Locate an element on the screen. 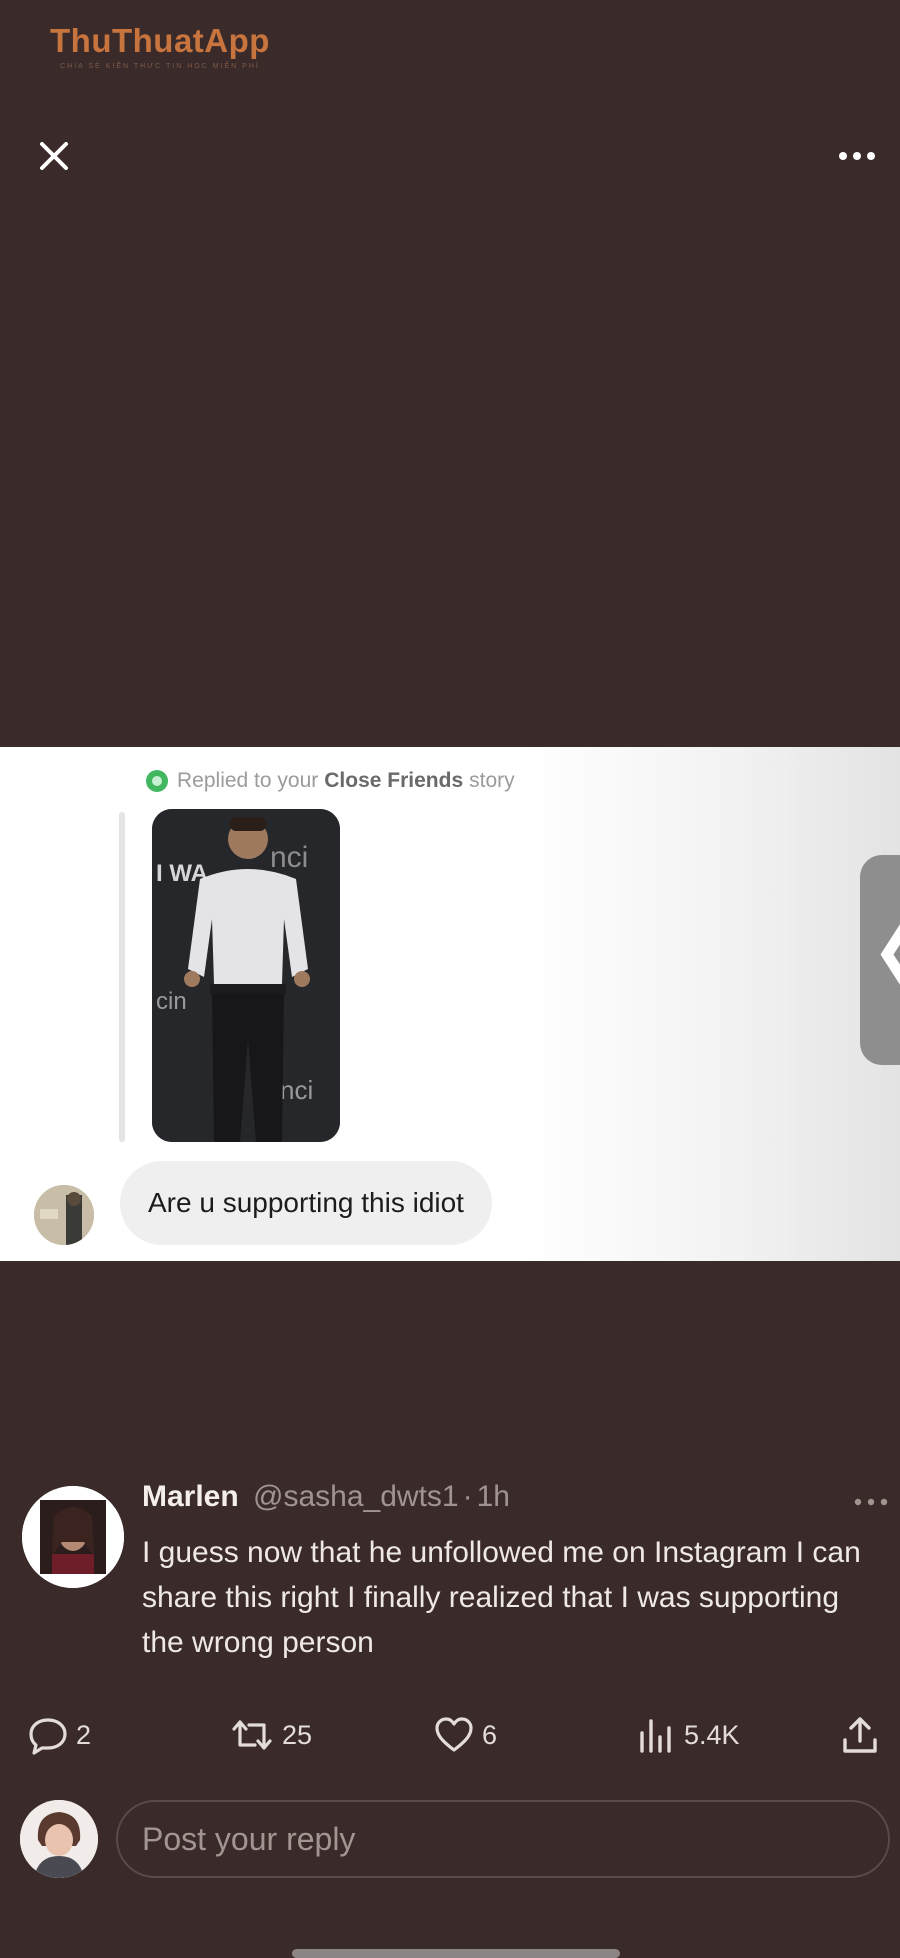 Image resolution: width=900 pixels, height=1958 pixels. chevron-left-icon: ❮ is located at coordinates (886, 950).